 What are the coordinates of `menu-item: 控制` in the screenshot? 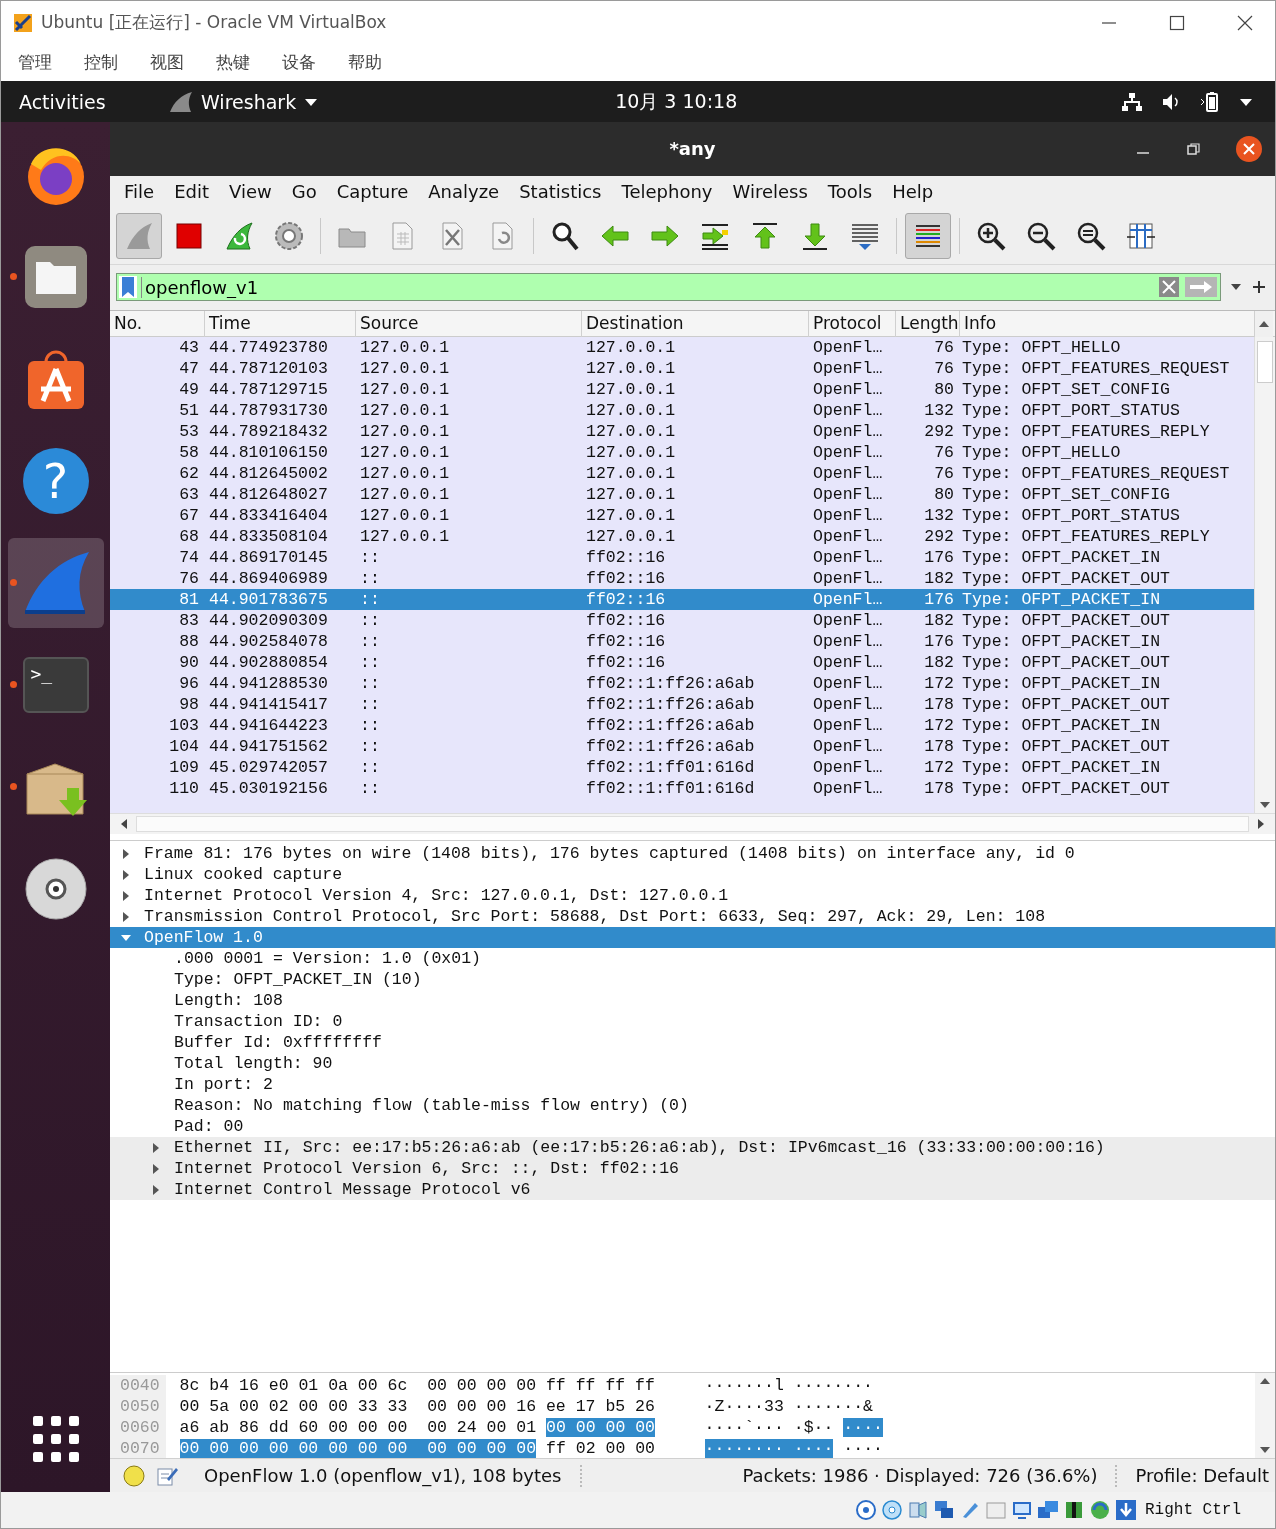 It's located at (101, 62).